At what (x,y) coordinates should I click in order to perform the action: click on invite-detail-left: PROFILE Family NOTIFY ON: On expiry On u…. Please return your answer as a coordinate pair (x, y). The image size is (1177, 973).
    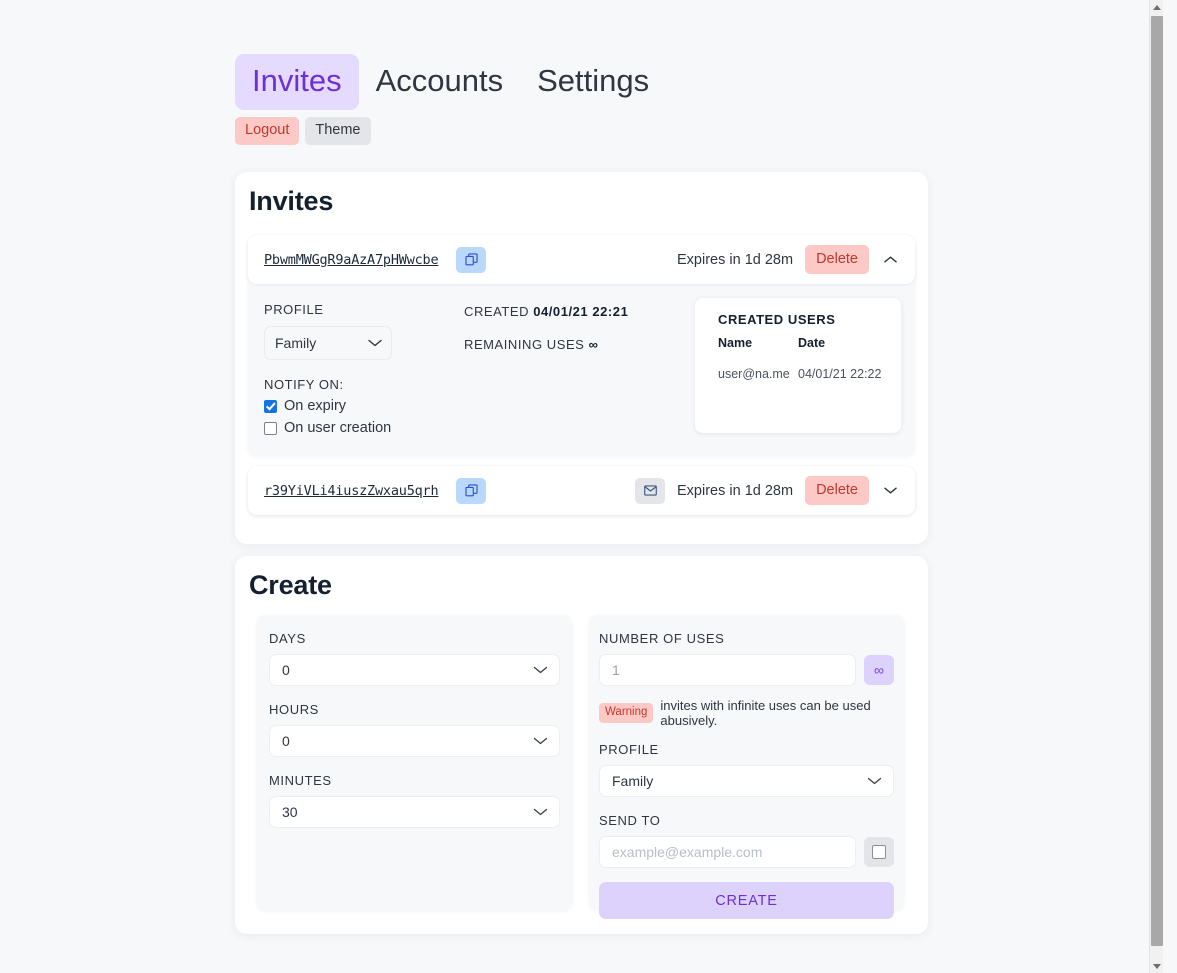
    Looking at the image, I should click on (364, 369).